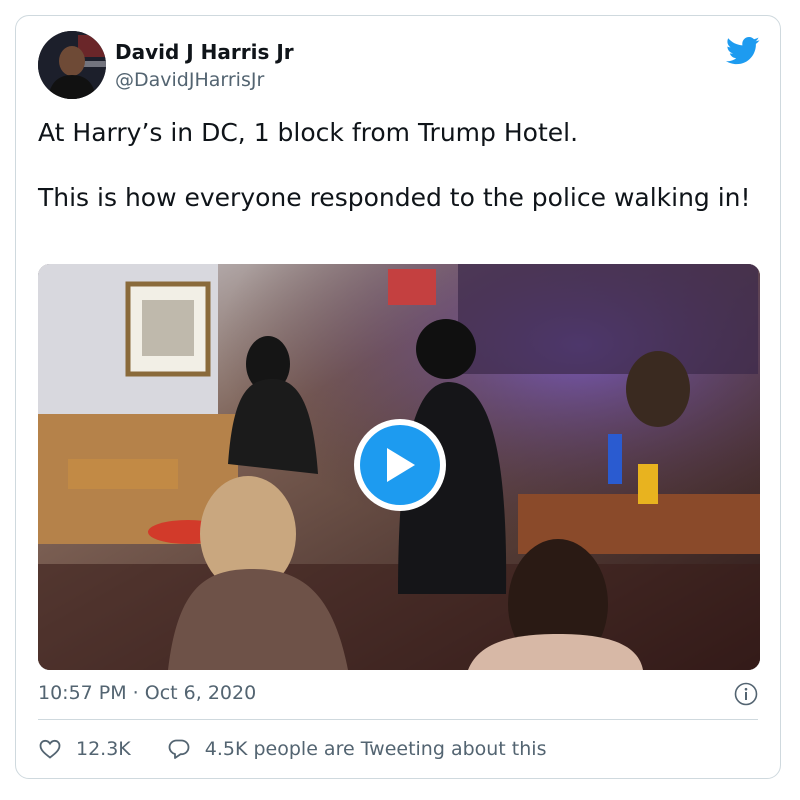 The width and height of the screenshot is (800, 800). I want to click on like-count: 12.3K, so click(103, 749).